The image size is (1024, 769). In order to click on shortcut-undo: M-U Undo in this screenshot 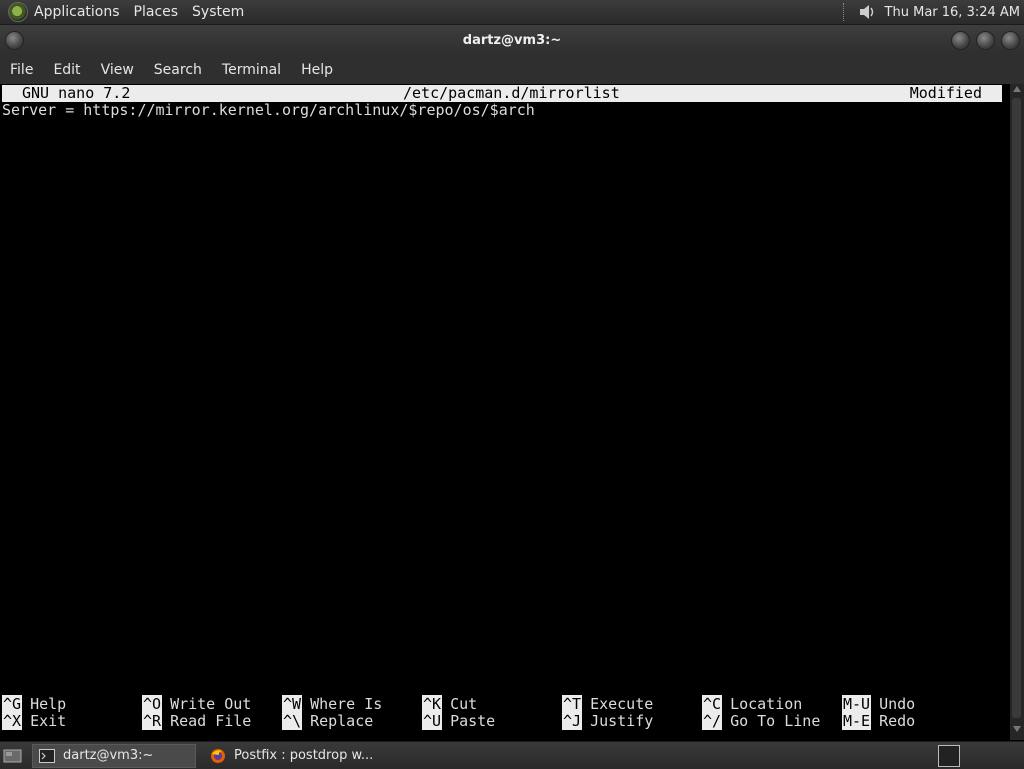, I will do `click(878, 704)`.